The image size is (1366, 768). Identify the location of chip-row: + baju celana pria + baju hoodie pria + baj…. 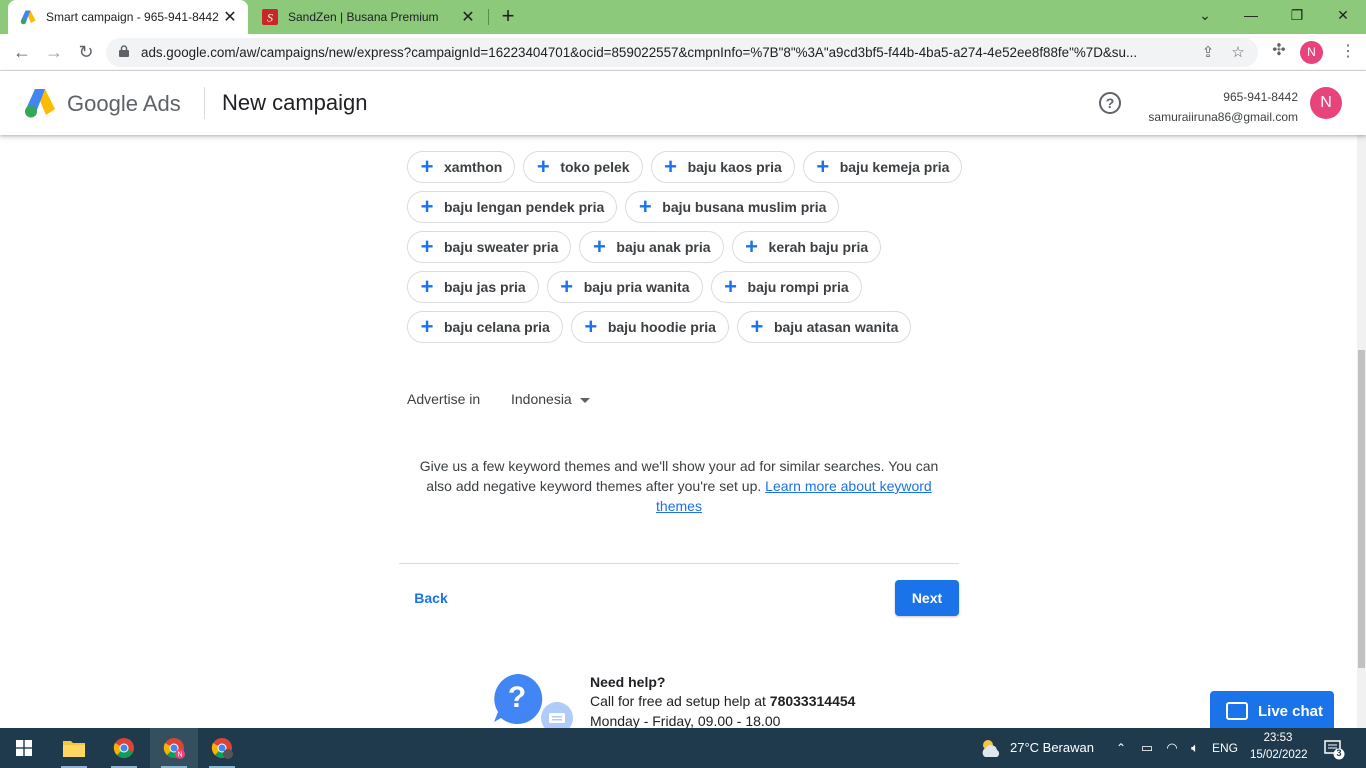
(687, 327).